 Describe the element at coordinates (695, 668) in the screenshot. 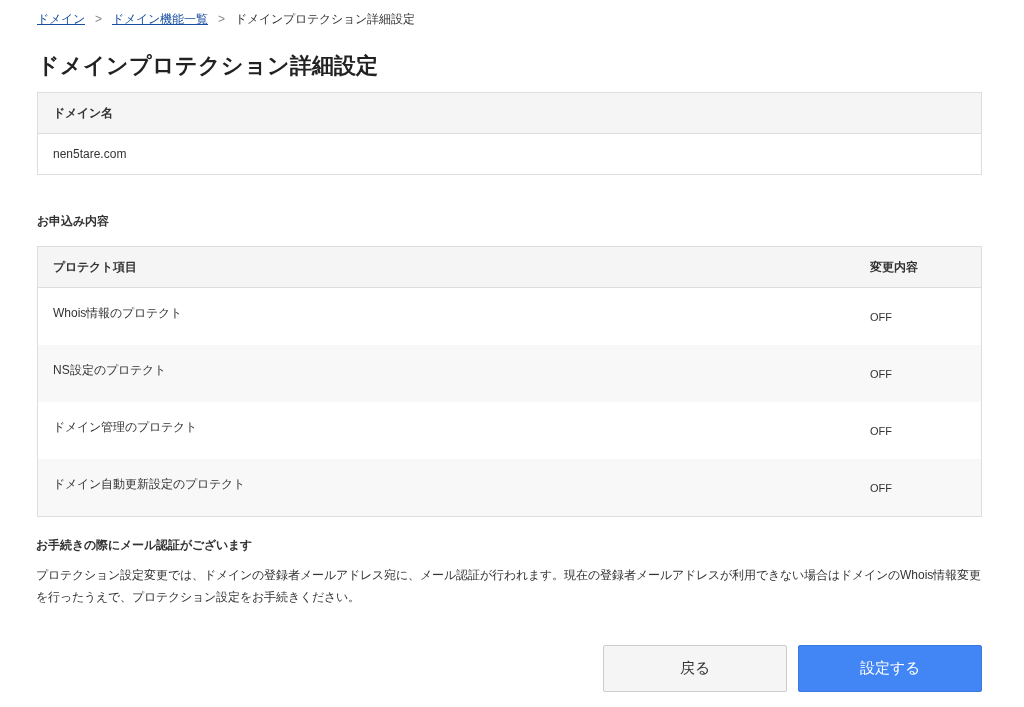

I see `back-button: 戻る` at that location.